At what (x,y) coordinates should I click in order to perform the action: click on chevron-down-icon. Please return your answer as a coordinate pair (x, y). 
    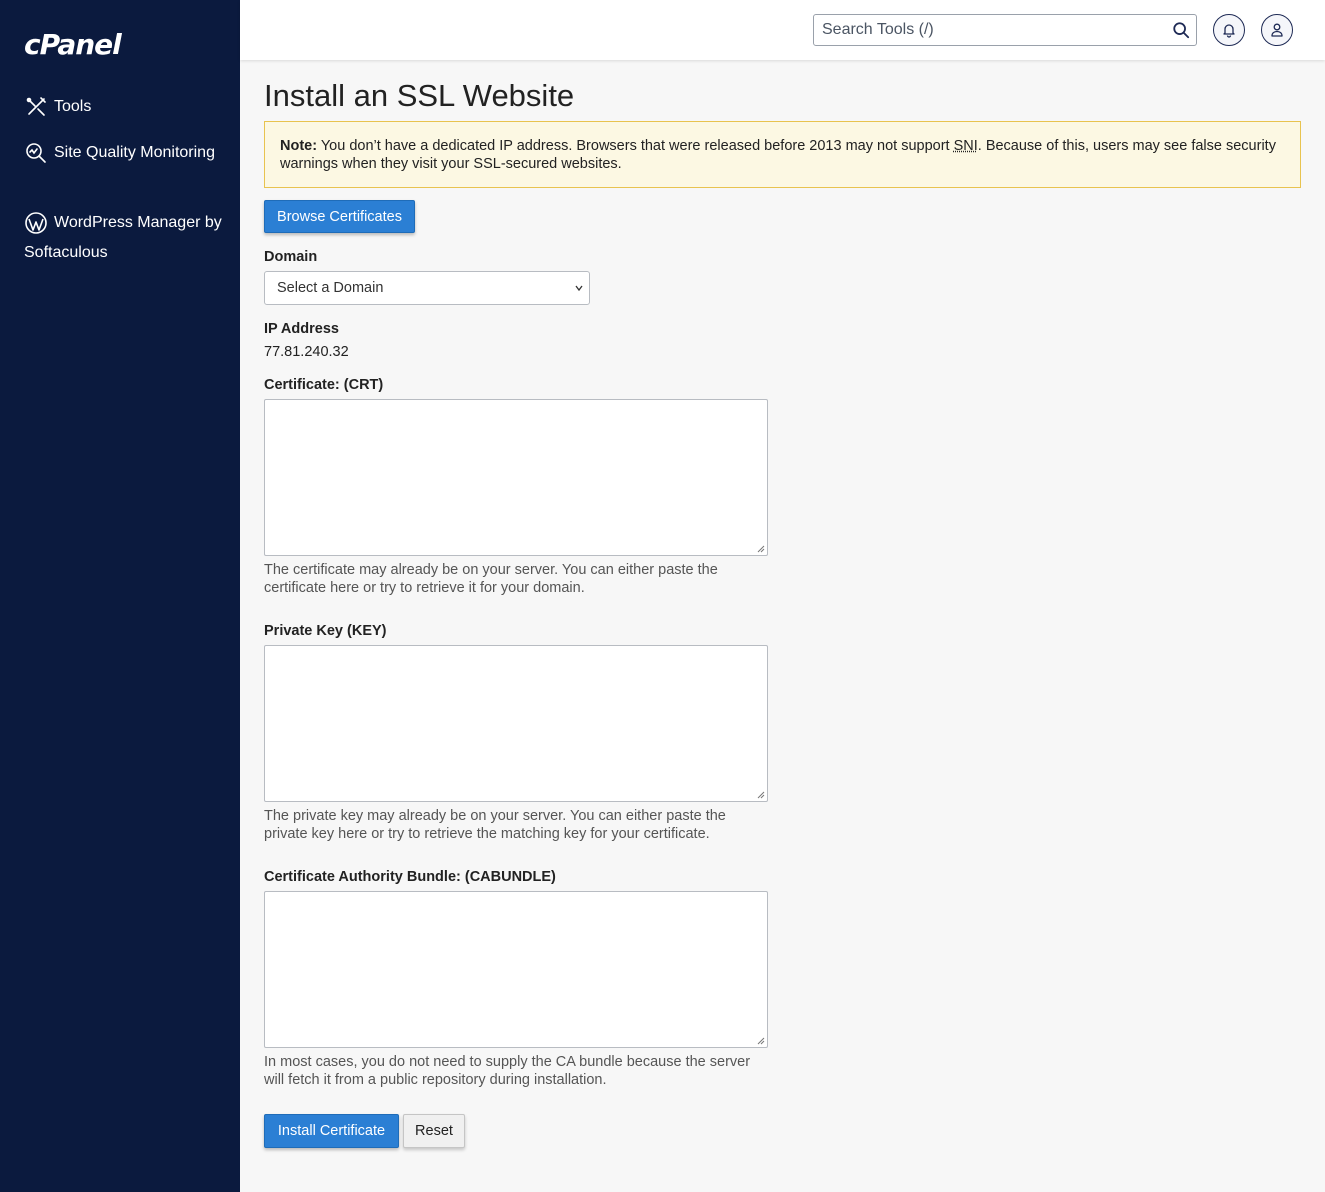
    Looking at the image, I should click on (579, 288).